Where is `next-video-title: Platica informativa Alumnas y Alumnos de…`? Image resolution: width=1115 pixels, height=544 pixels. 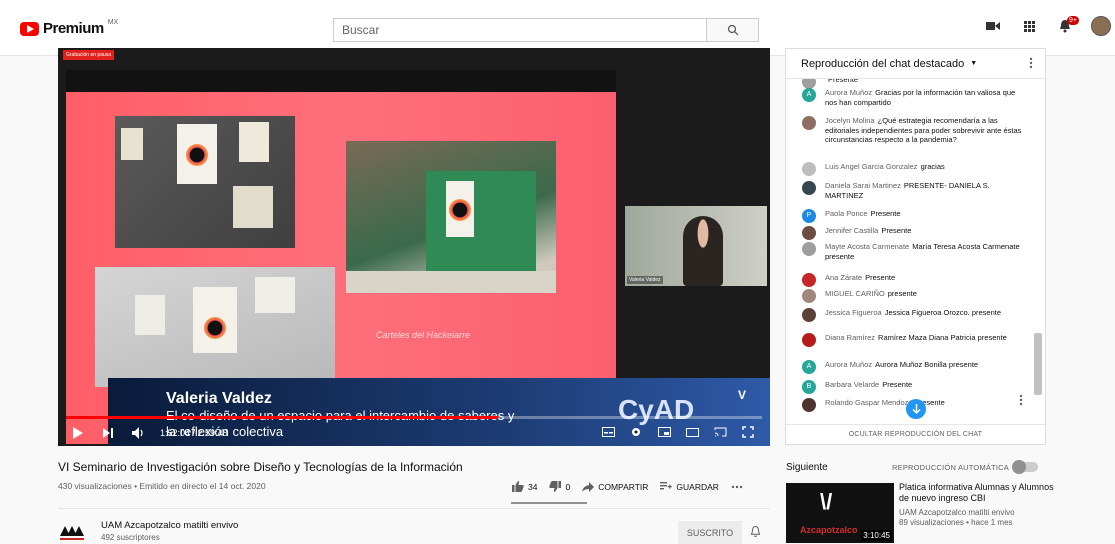 next-video-title: Platica informativa Alumnas y Alumnos de… is located at coordinates (979, 493).